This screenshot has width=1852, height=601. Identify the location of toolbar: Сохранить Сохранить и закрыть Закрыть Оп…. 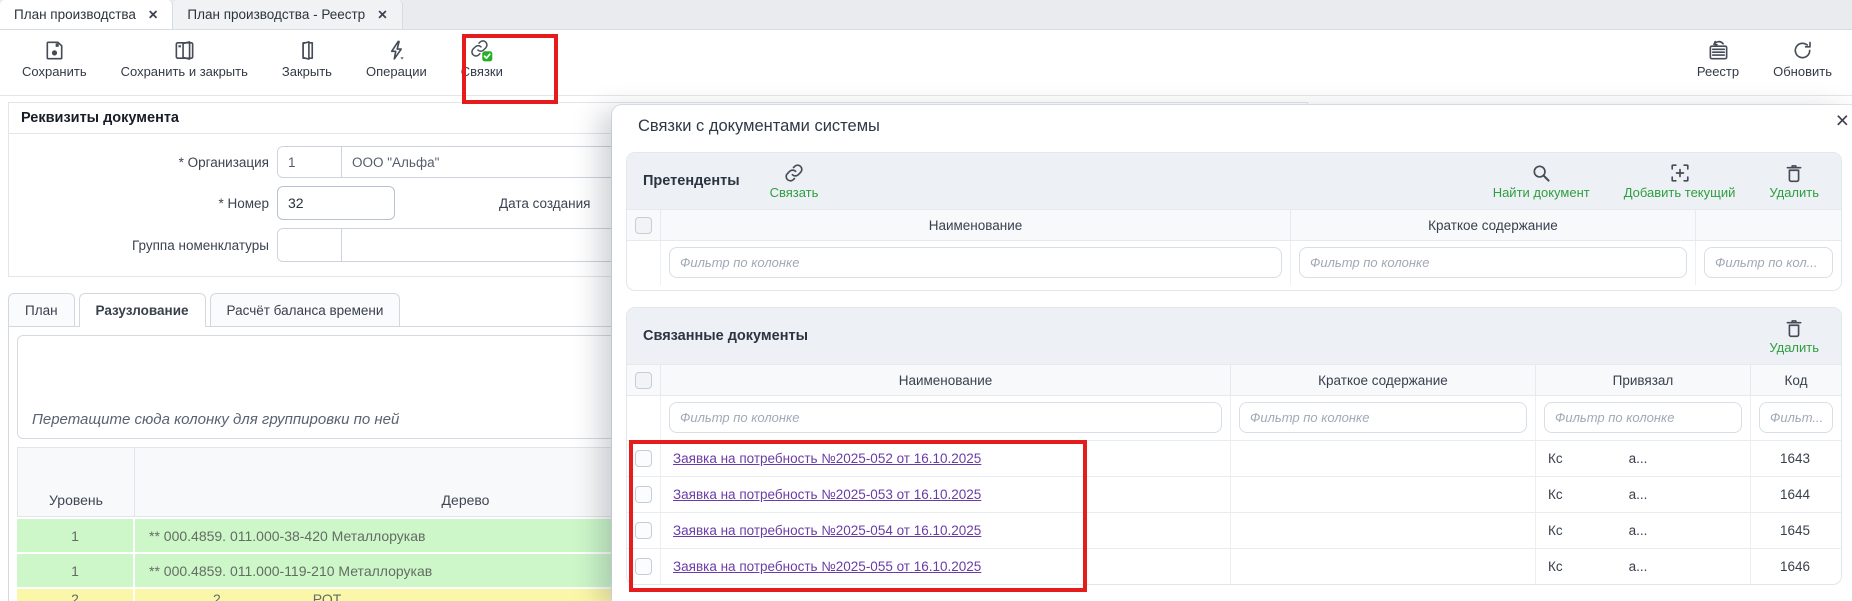
(926, 63).